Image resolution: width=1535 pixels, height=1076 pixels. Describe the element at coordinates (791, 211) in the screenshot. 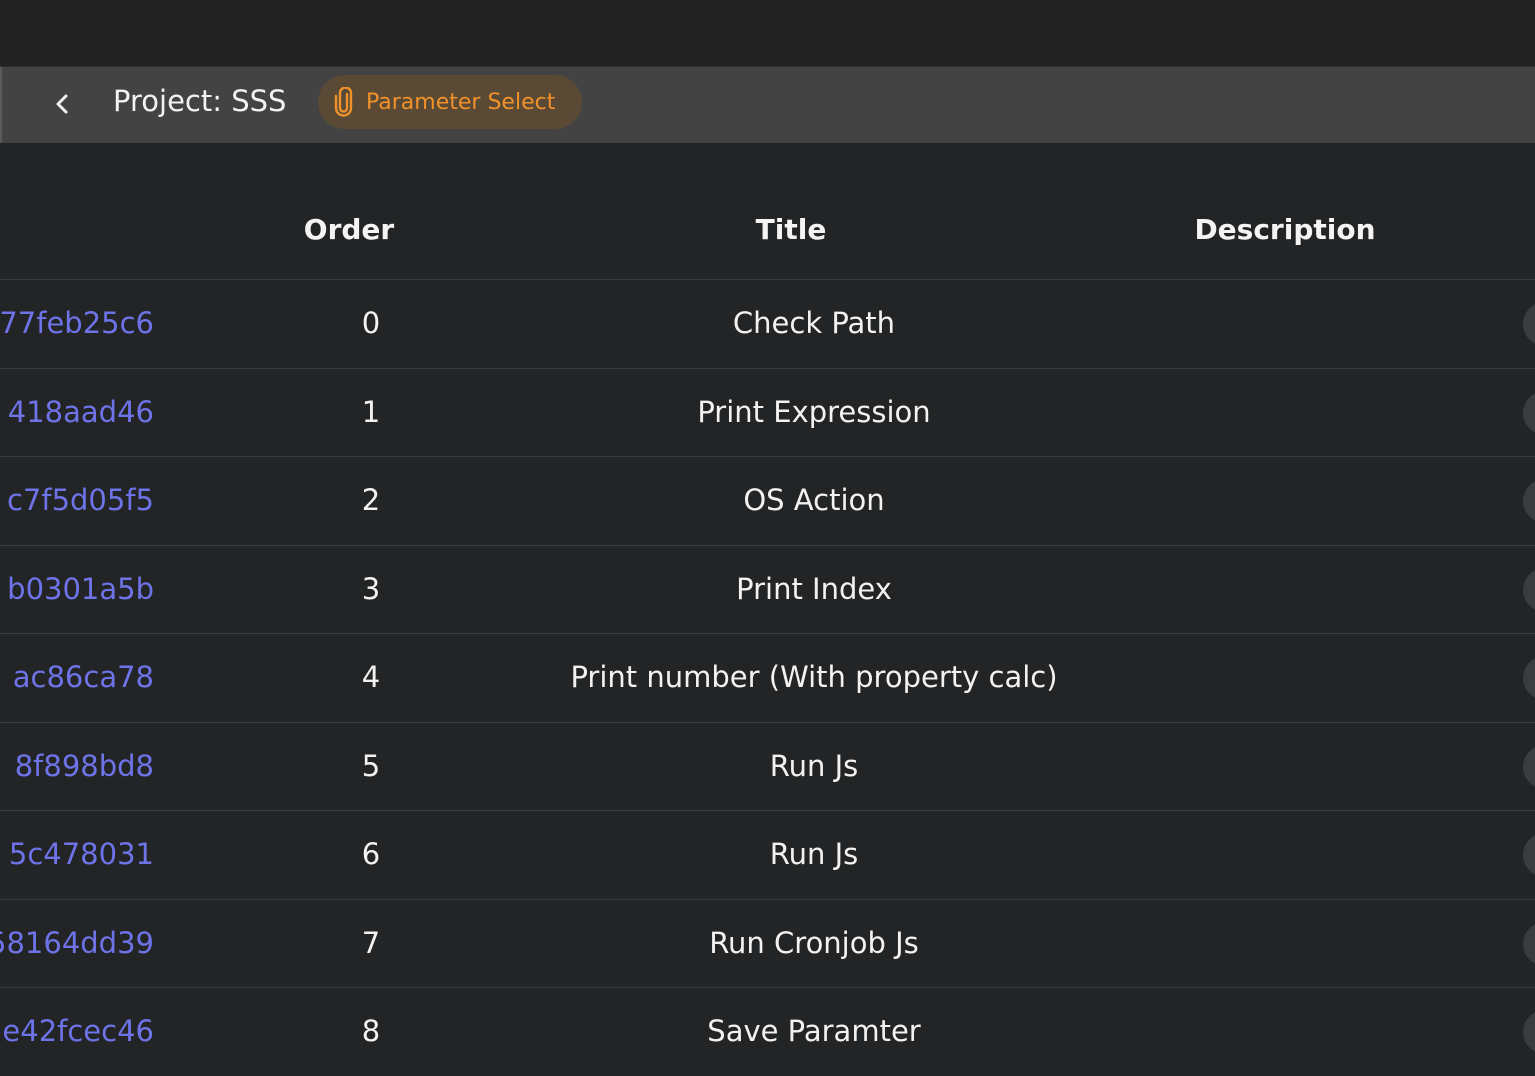

I see `column-header-title: Title` at that location.